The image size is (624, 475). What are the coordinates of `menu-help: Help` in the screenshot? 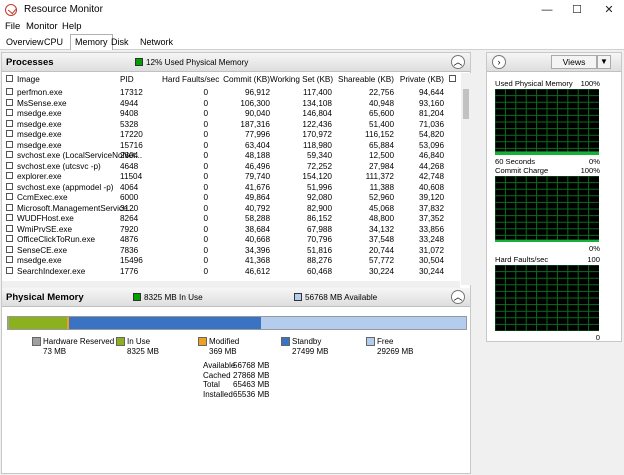 It's located at (72, 26).